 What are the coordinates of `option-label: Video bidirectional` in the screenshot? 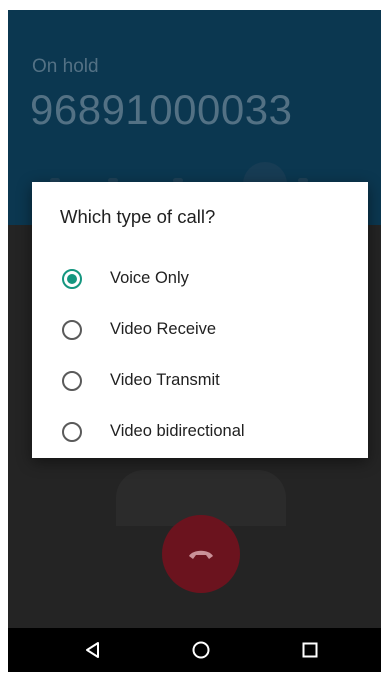 It's located at (177, 431).